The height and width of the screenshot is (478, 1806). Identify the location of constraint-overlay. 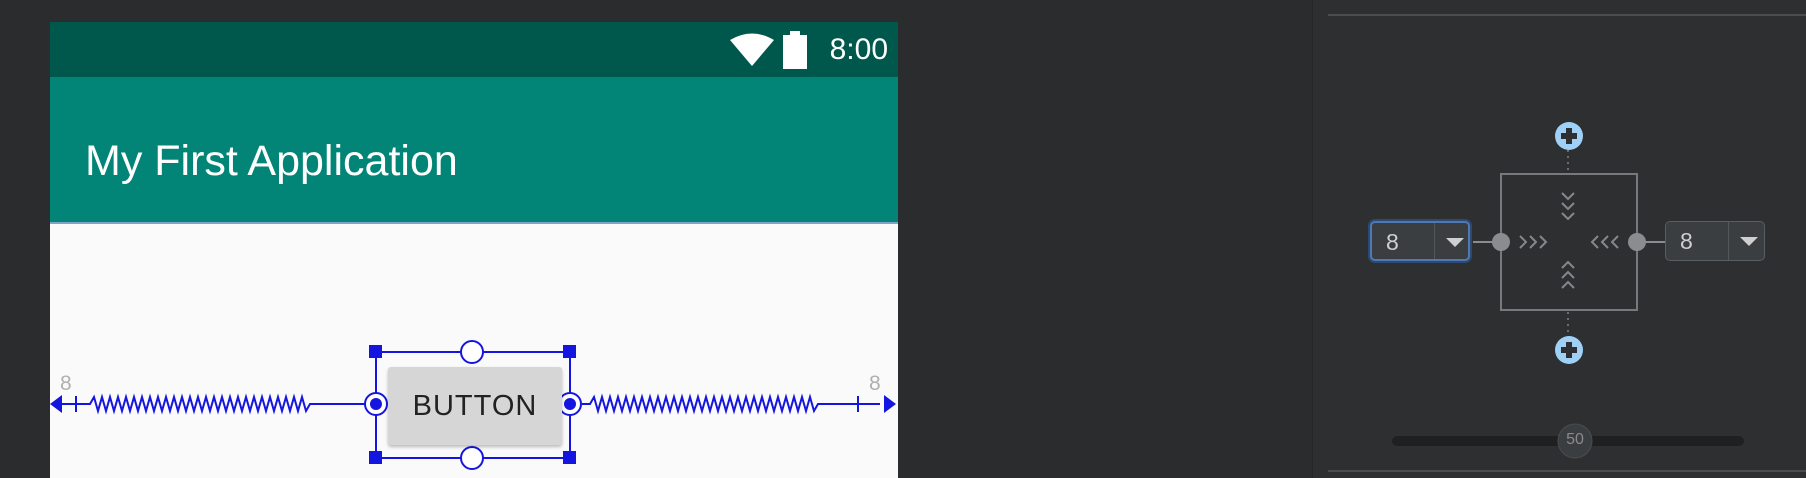
(473, 405).